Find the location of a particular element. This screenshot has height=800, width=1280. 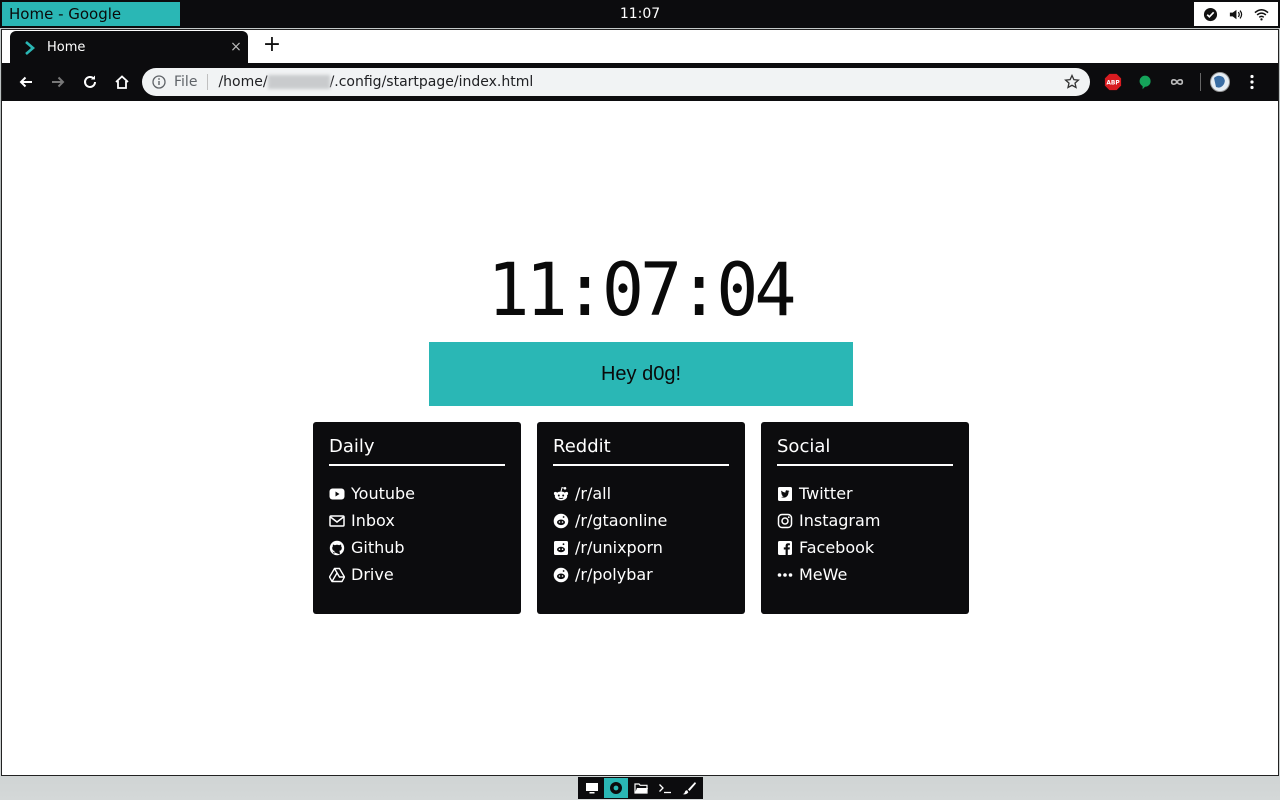

link-label: /r/polybar is located at coordinates (614, 574).